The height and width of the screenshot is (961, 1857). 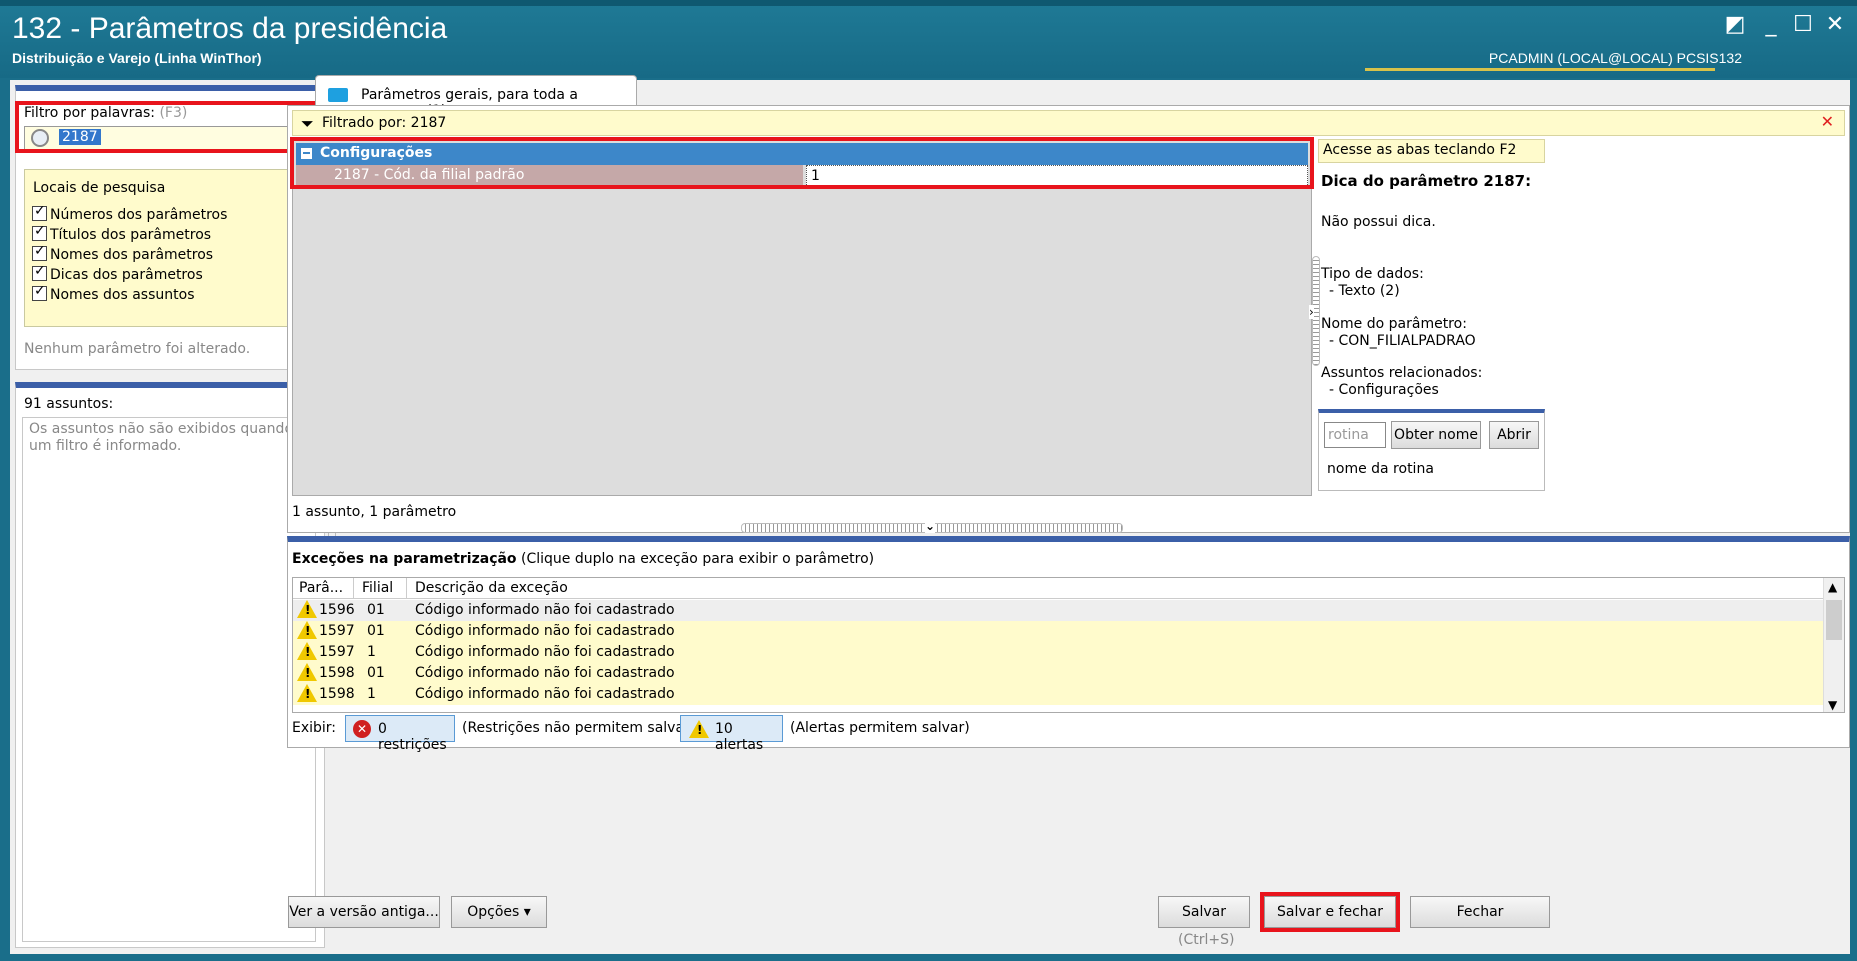 I want to click on clear-filtered-icon: ✕, so click(x=1827, y=121).